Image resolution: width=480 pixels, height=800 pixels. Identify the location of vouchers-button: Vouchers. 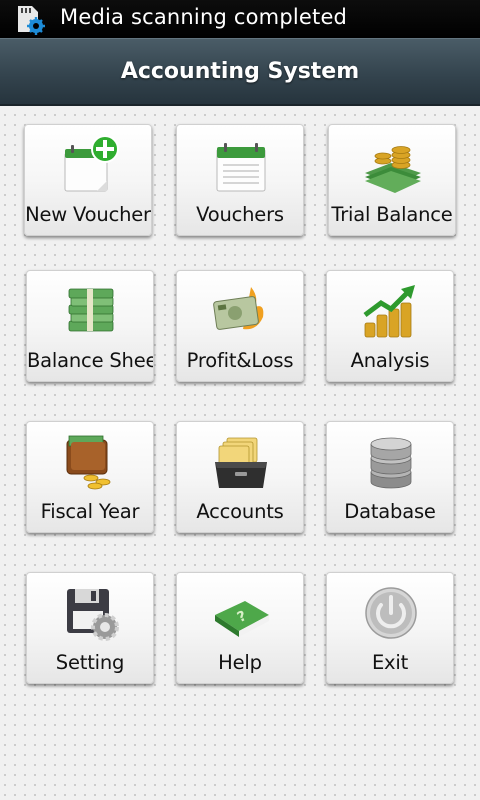
(240, 180).